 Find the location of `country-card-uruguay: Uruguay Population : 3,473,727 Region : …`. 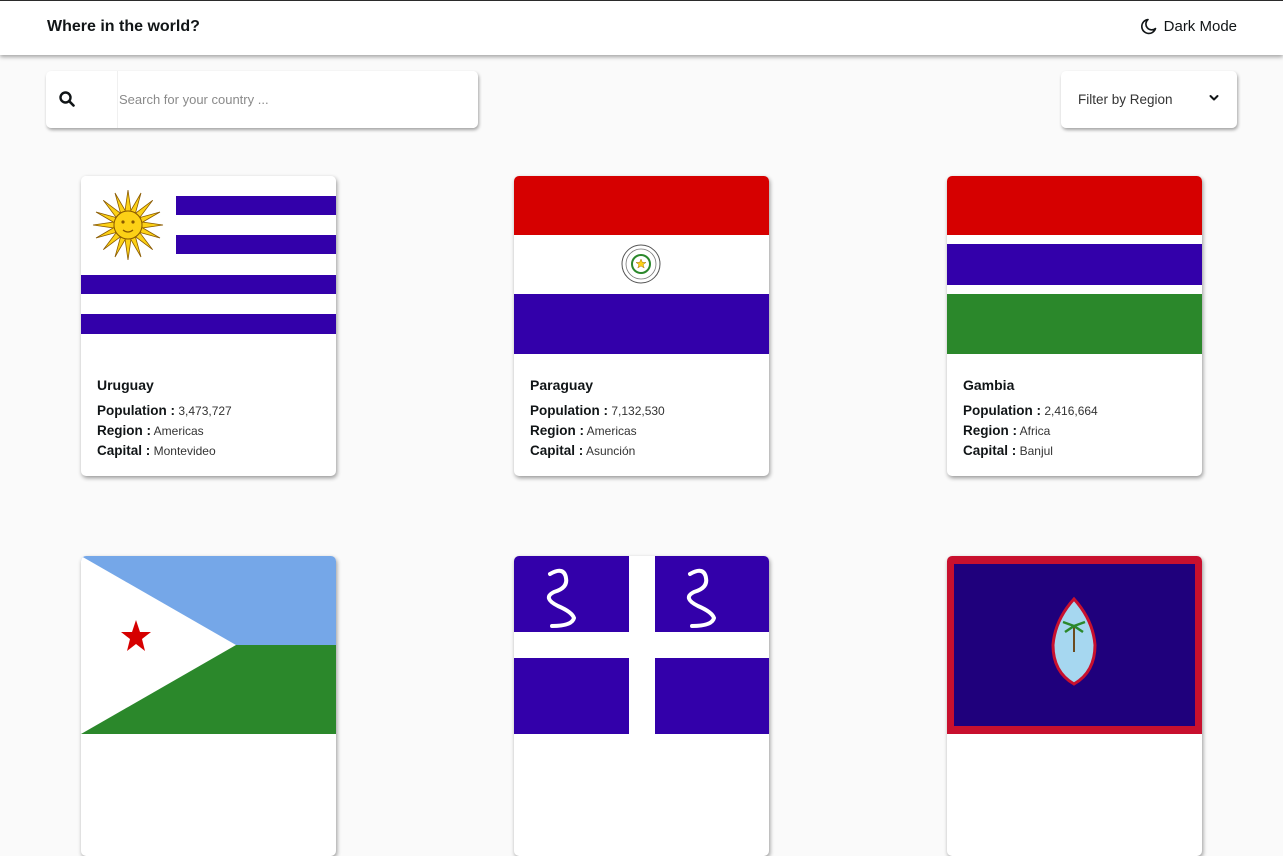

country-card-uruguay: Uruguay Population : 3,473,727 Region : … is located at coordinates (208, 326).